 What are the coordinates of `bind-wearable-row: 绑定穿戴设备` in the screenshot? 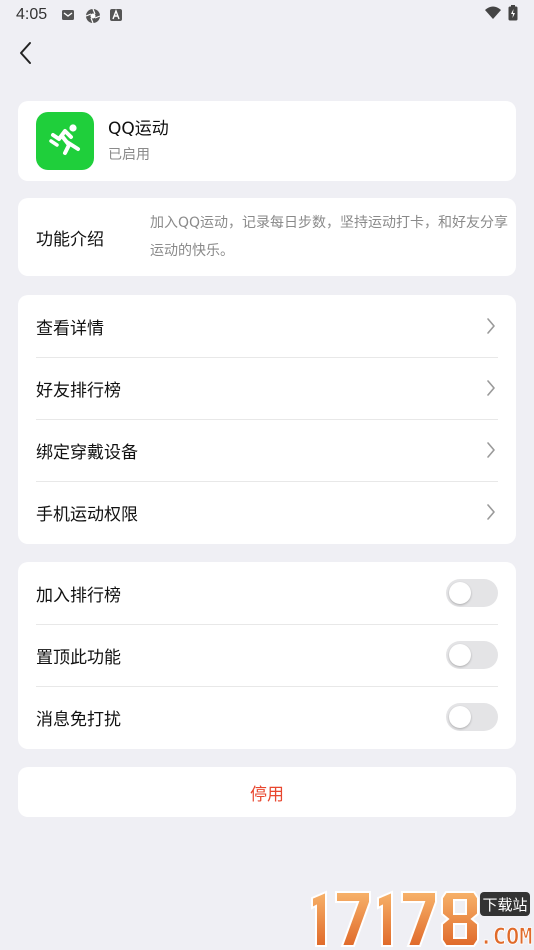 It's located at (267, 450).